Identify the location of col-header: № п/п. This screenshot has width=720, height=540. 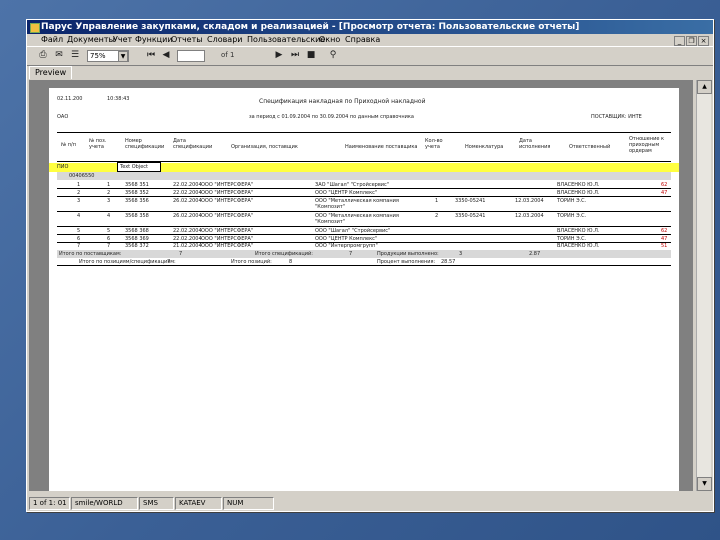
(69, 145).